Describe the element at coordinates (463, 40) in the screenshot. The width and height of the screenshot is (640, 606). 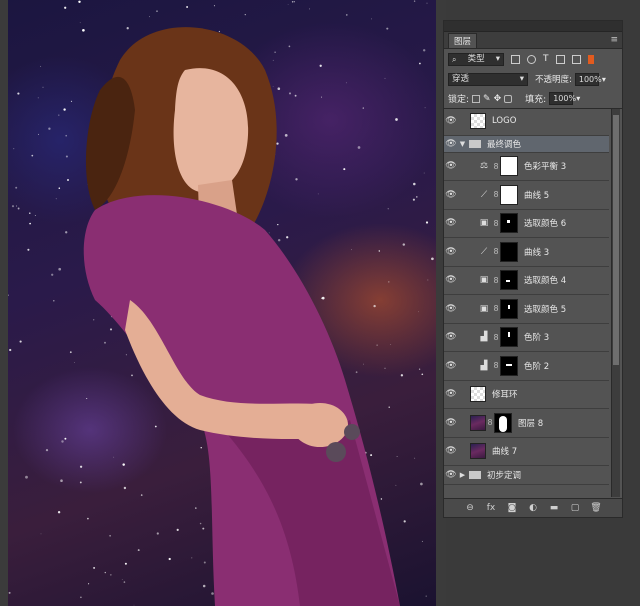
I see `tab-layers: 图层` at that location.